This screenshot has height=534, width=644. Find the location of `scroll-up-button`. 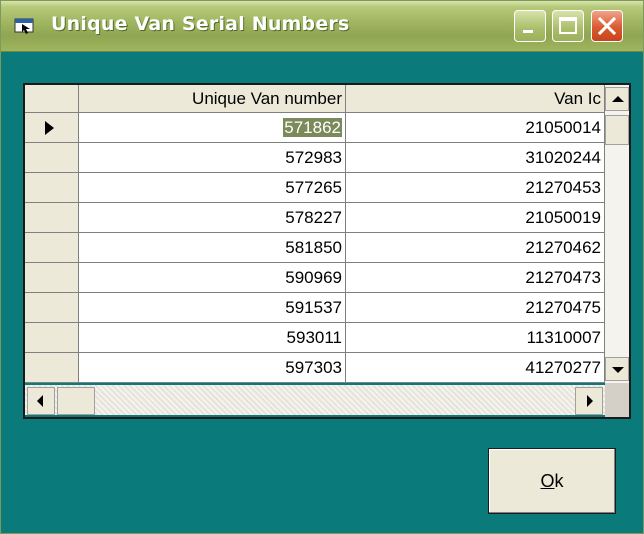

scroll-up-button is located at coordinates (617, 99).